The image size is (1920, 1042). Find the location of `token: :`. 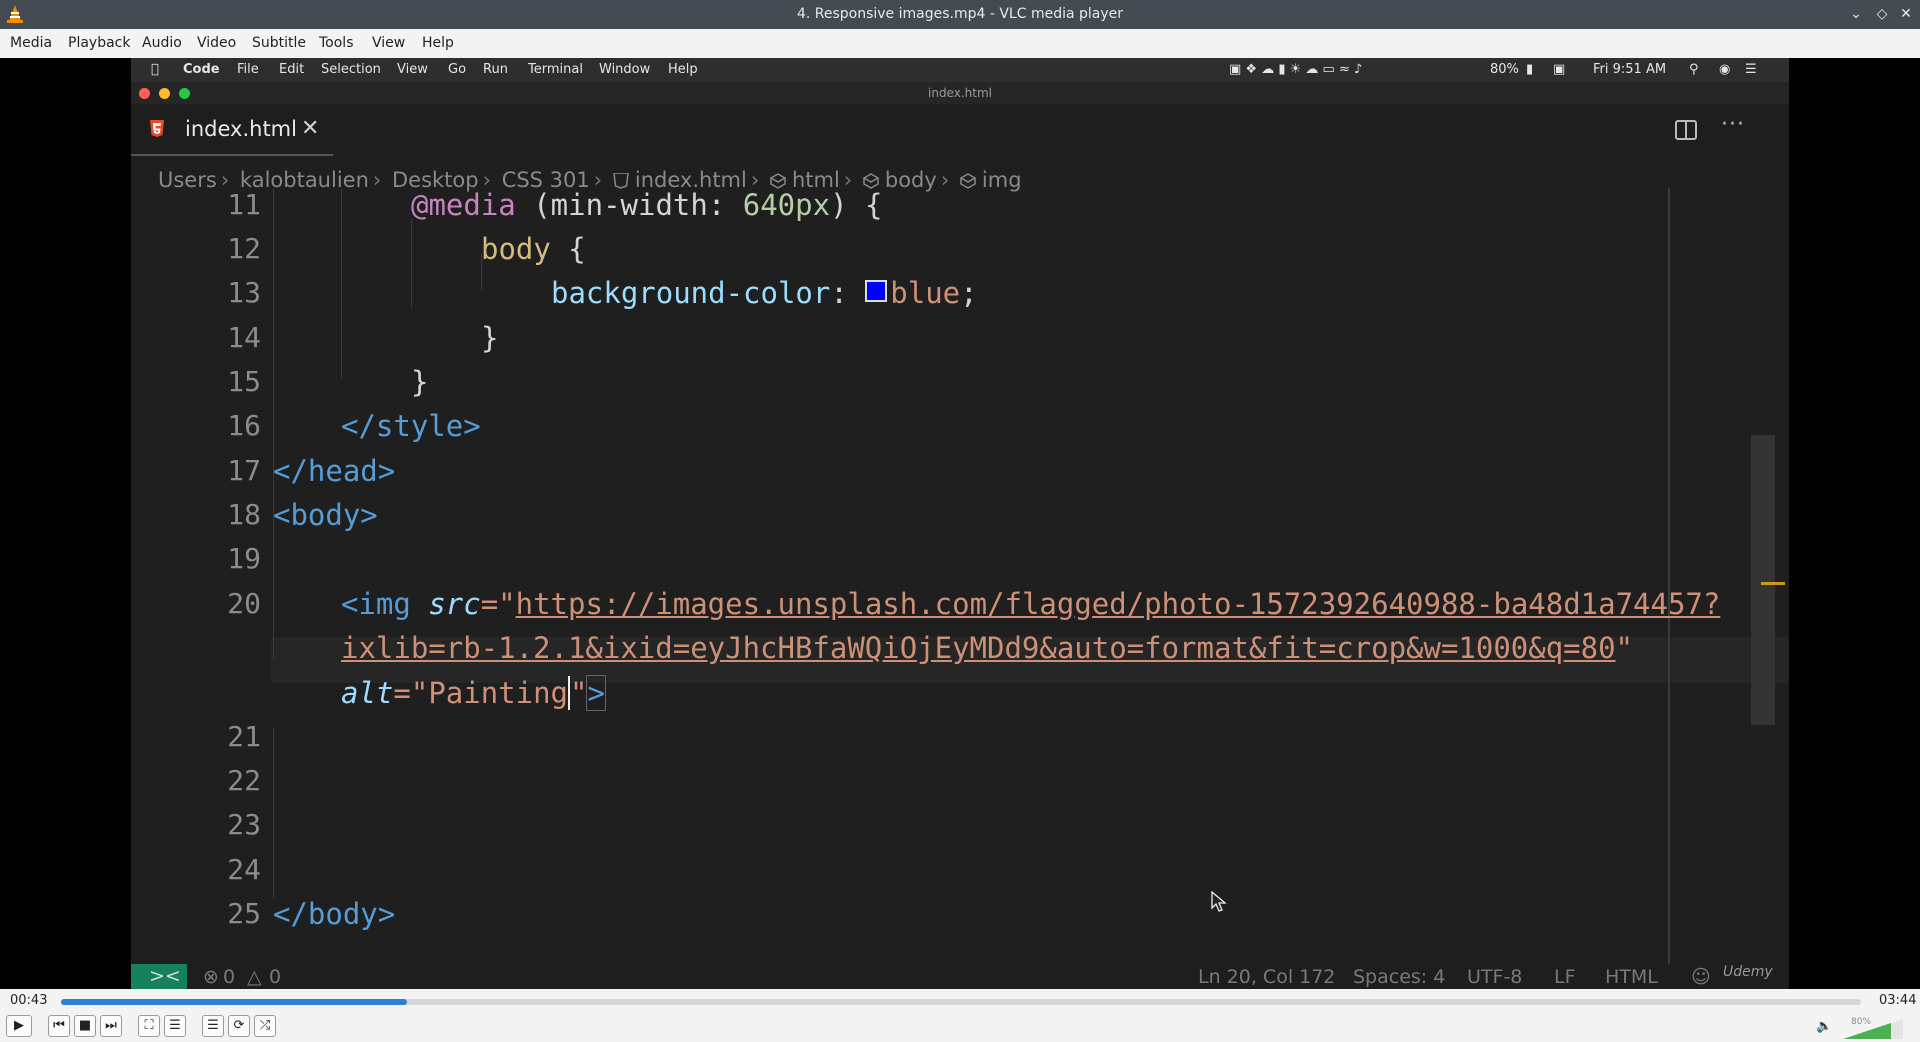

token: : is located at coordinates (848, 293).